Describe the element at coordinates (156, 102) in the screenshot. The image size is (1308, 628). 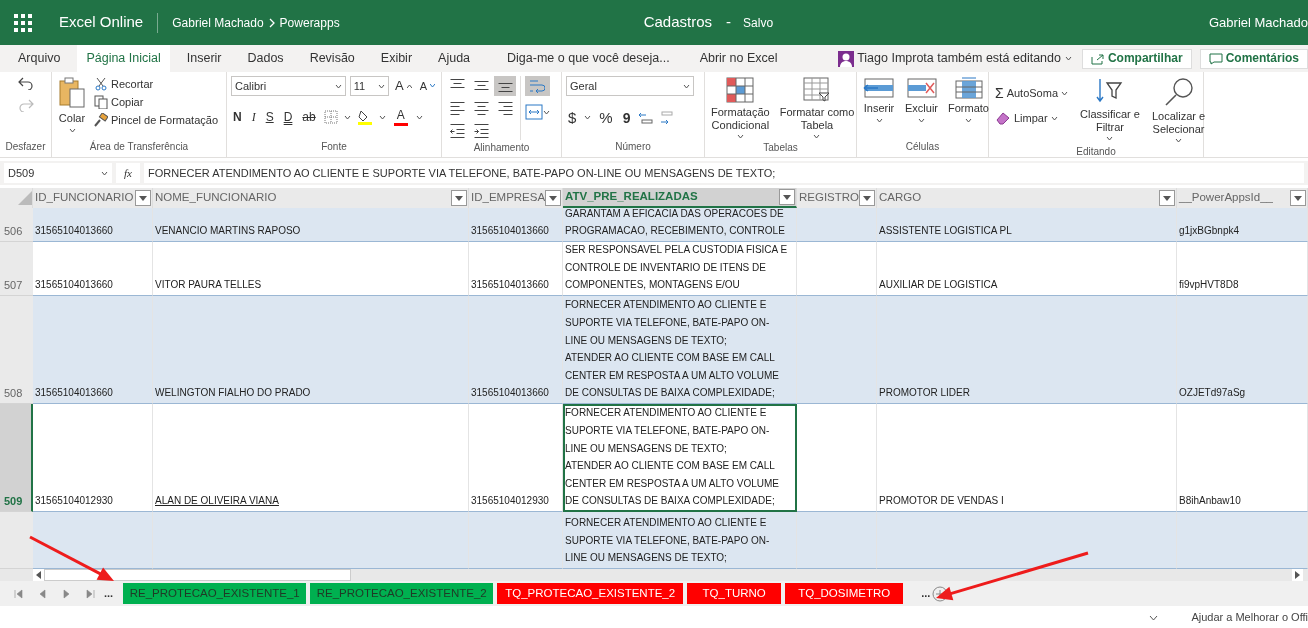
I see `copy-button: Copiar` at that location.